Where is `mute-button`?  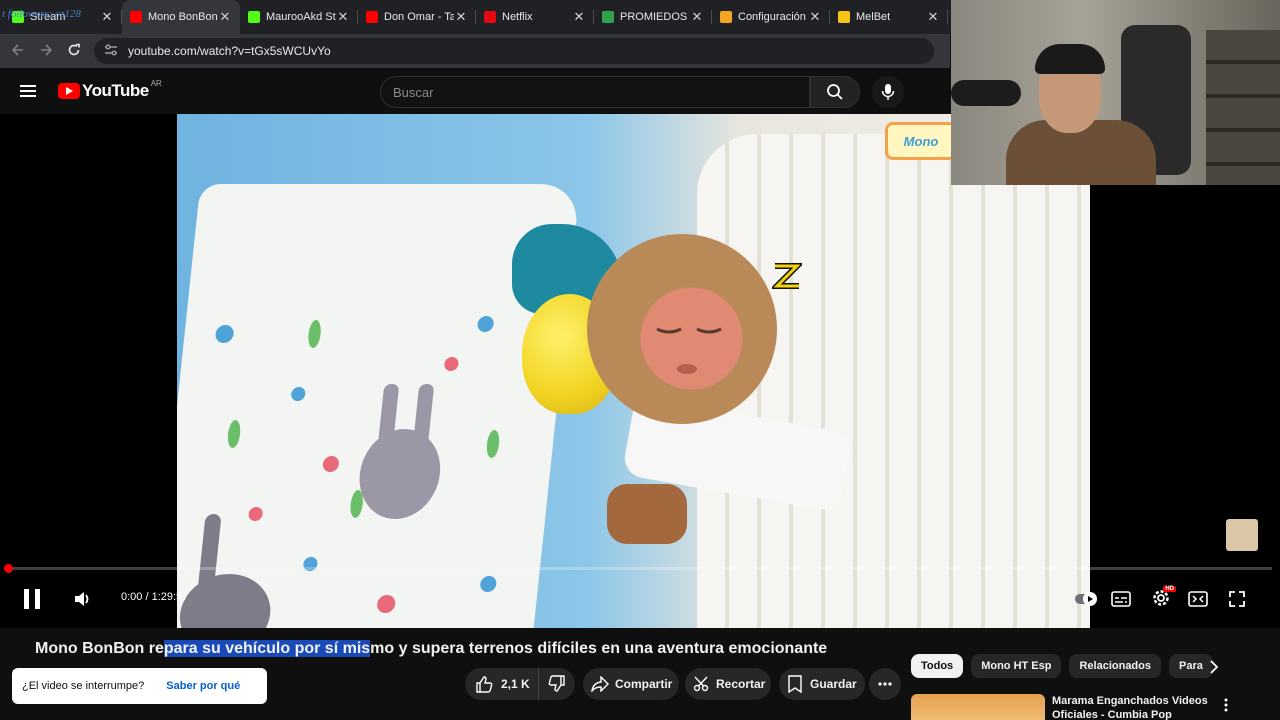
mute-button is located at coordinates (82, 599).